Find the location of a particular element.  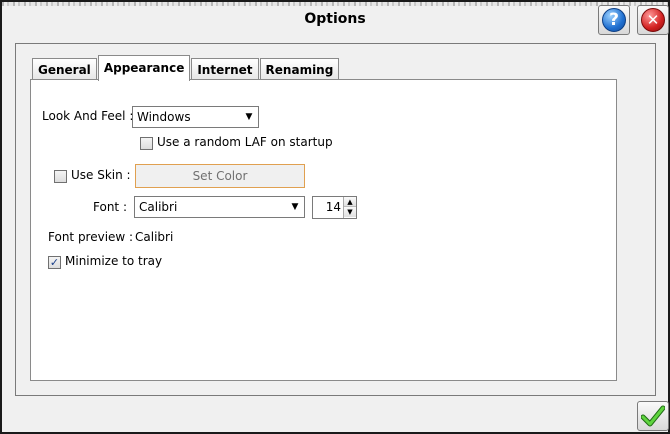

use-skin-checkbox is located at coordinates (60, 176).